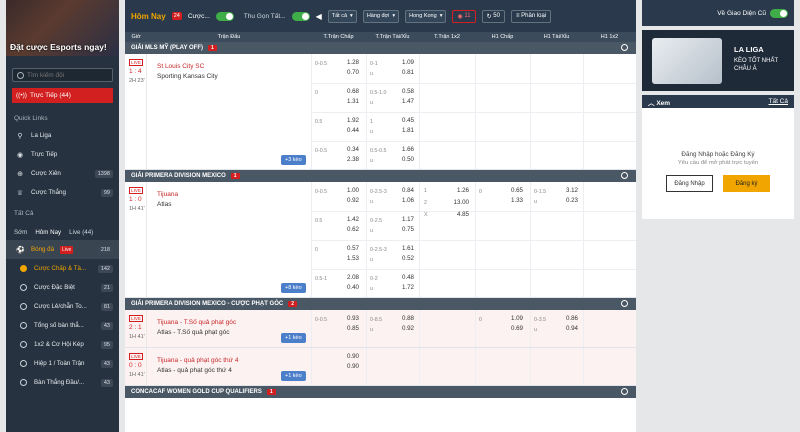 The height and width of the screenshot is (432, 800). Describe the element at coordinates (401, 318) in the screenshot. I see `over-odd: 0.88` at that location.